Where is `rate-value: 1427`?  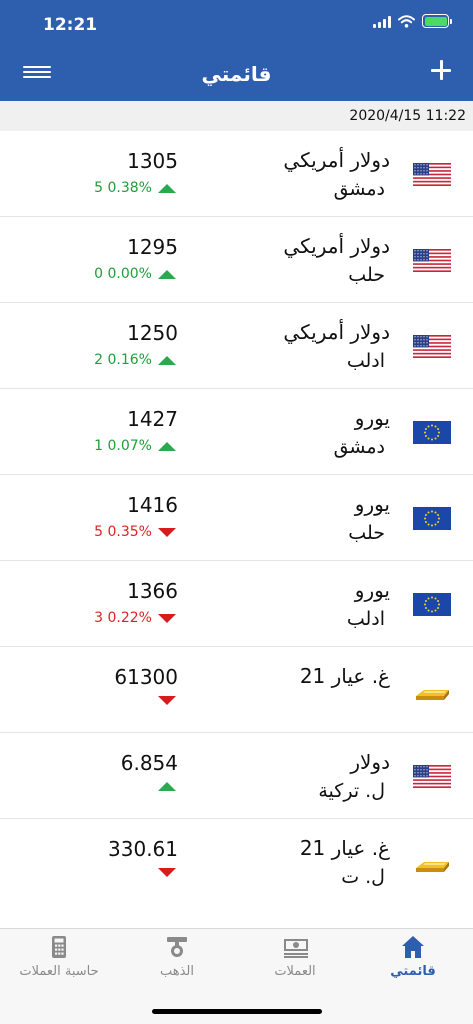
rate-value: 1427 is located at coordinates (152, 419).